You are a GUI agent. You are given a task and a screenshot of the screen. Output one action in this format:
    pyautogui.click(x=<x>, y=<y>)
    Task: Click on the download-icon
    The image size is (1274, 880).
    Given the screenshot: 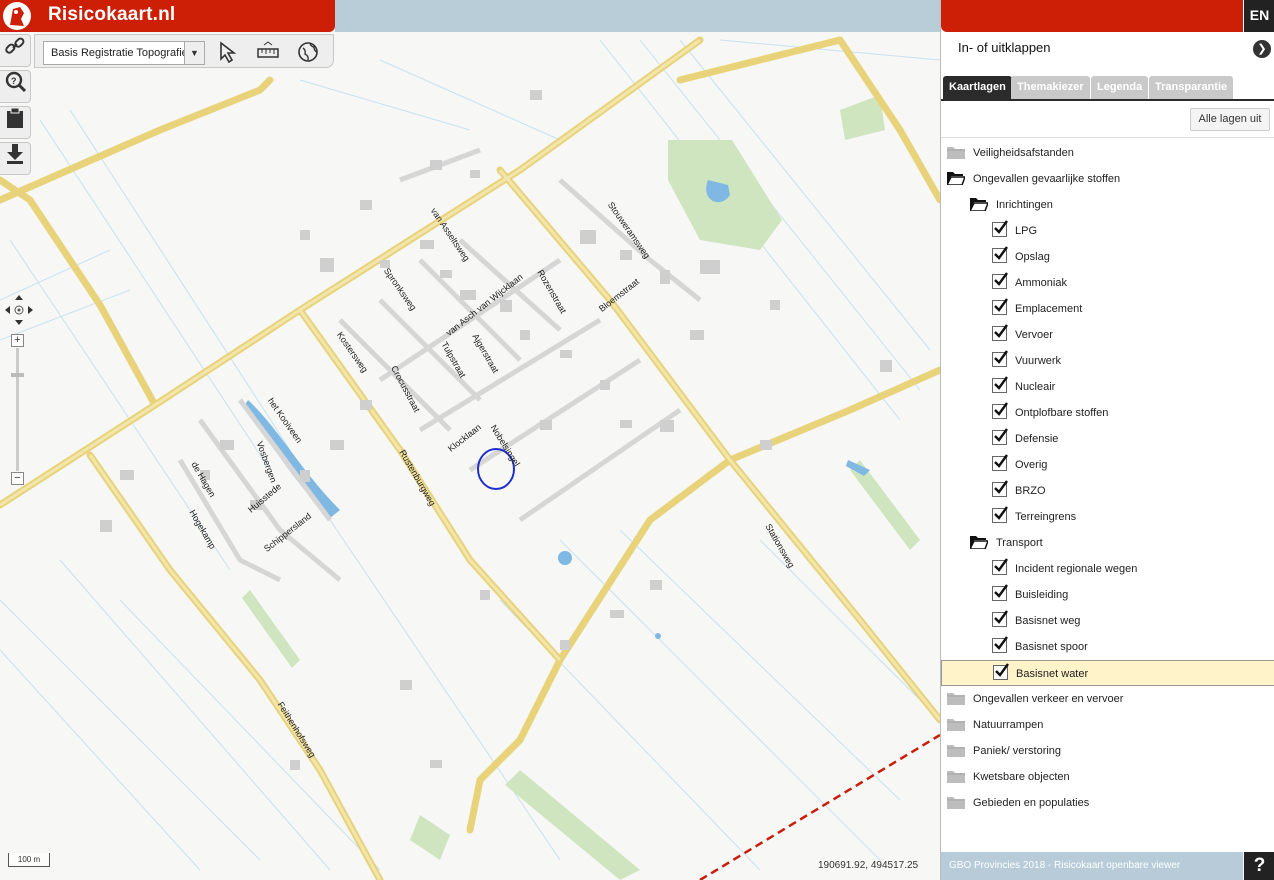 What is the action you would take?
    pyautogui.click(x=15, y=158)
    